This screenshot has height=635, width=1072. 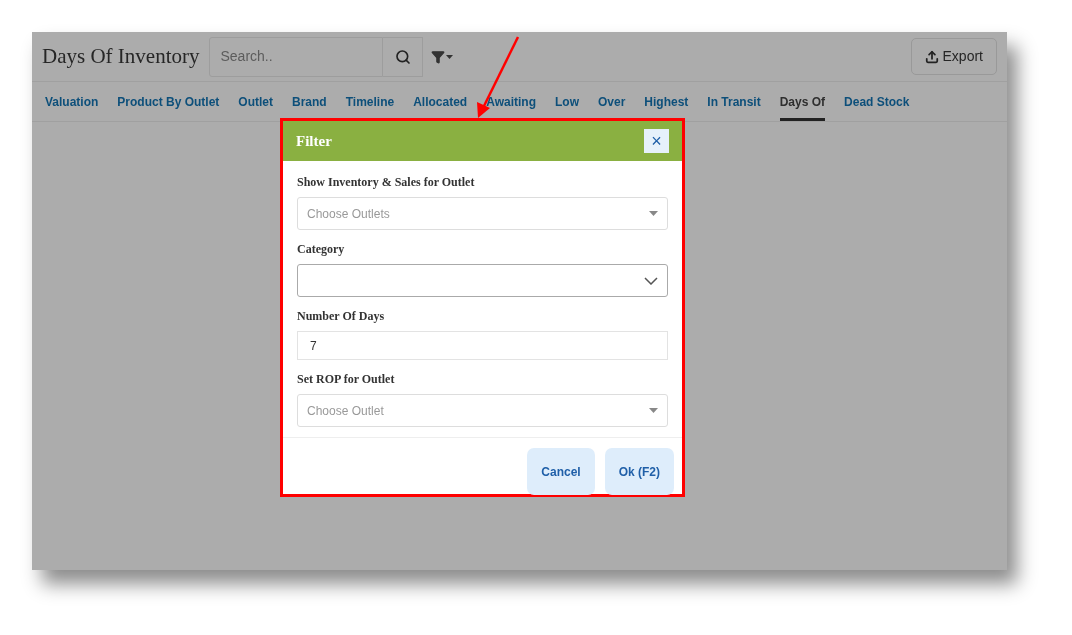 I want to click on select-field: Choose Outlets, so click(x=482, y=213).